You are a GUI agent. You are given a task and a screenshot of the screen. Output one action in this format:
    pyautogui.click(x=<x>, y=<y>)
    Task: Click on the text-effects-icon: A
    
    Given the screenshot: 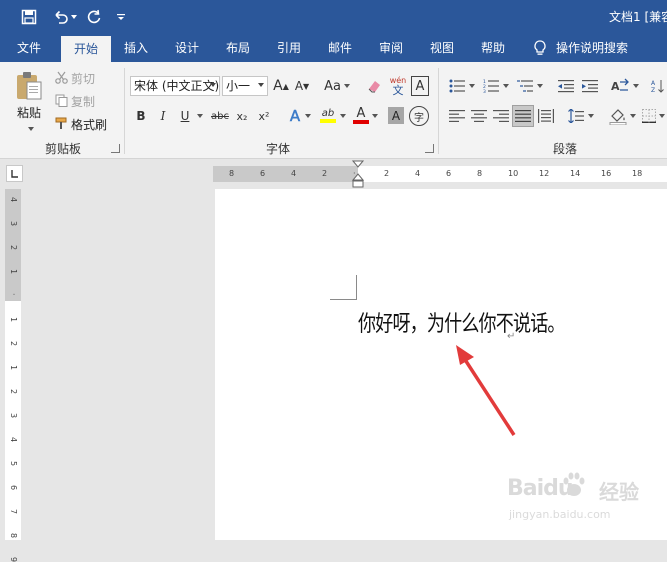 What is the action you would take?
    pyautogui.click(x=295, y=116)
    